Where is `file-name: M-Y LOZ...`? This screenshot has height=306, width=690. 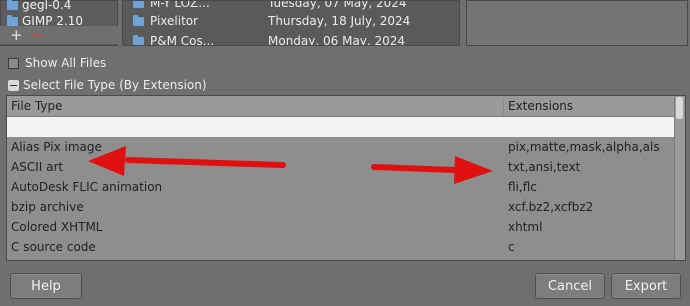 file-name: M-Y LOZ... is located at coordinates (180, 5).